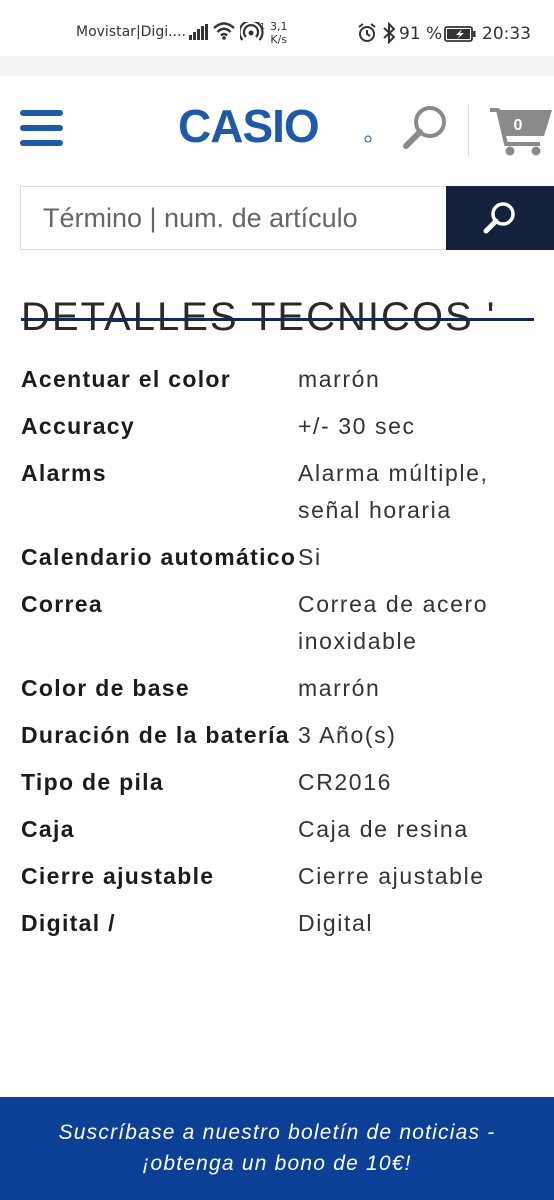  Describe the element at coordinates (277, 379) in the screenshot. I see `spec-row: Acentuar el color marrón` at that location.